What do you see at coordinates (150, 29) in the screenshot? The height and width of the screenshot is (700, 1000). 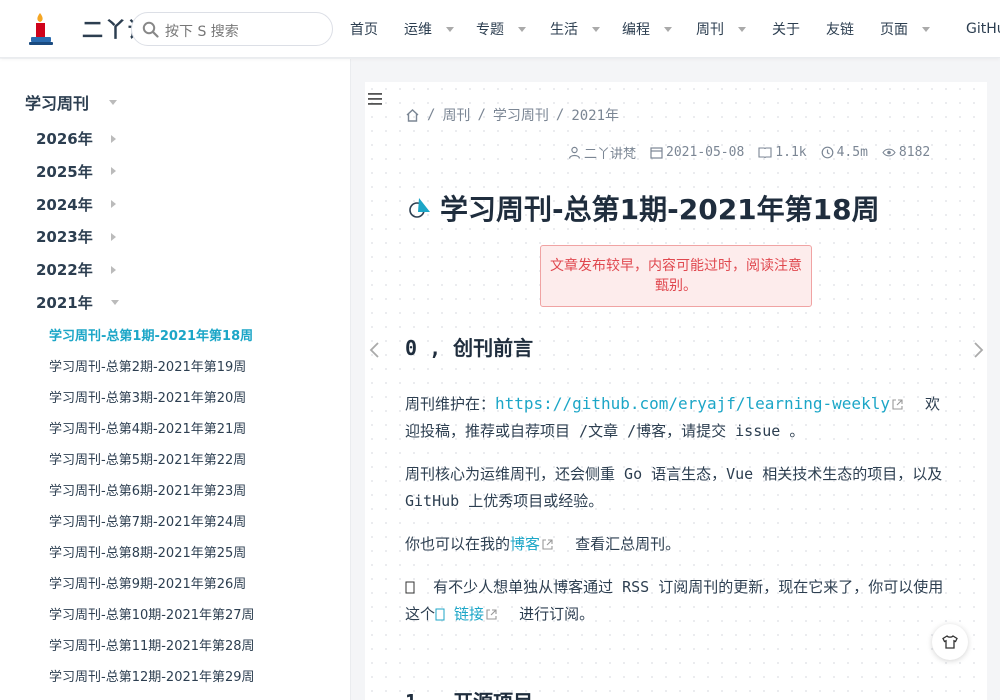 I see `search-icon` at bounding box center [150, 29].